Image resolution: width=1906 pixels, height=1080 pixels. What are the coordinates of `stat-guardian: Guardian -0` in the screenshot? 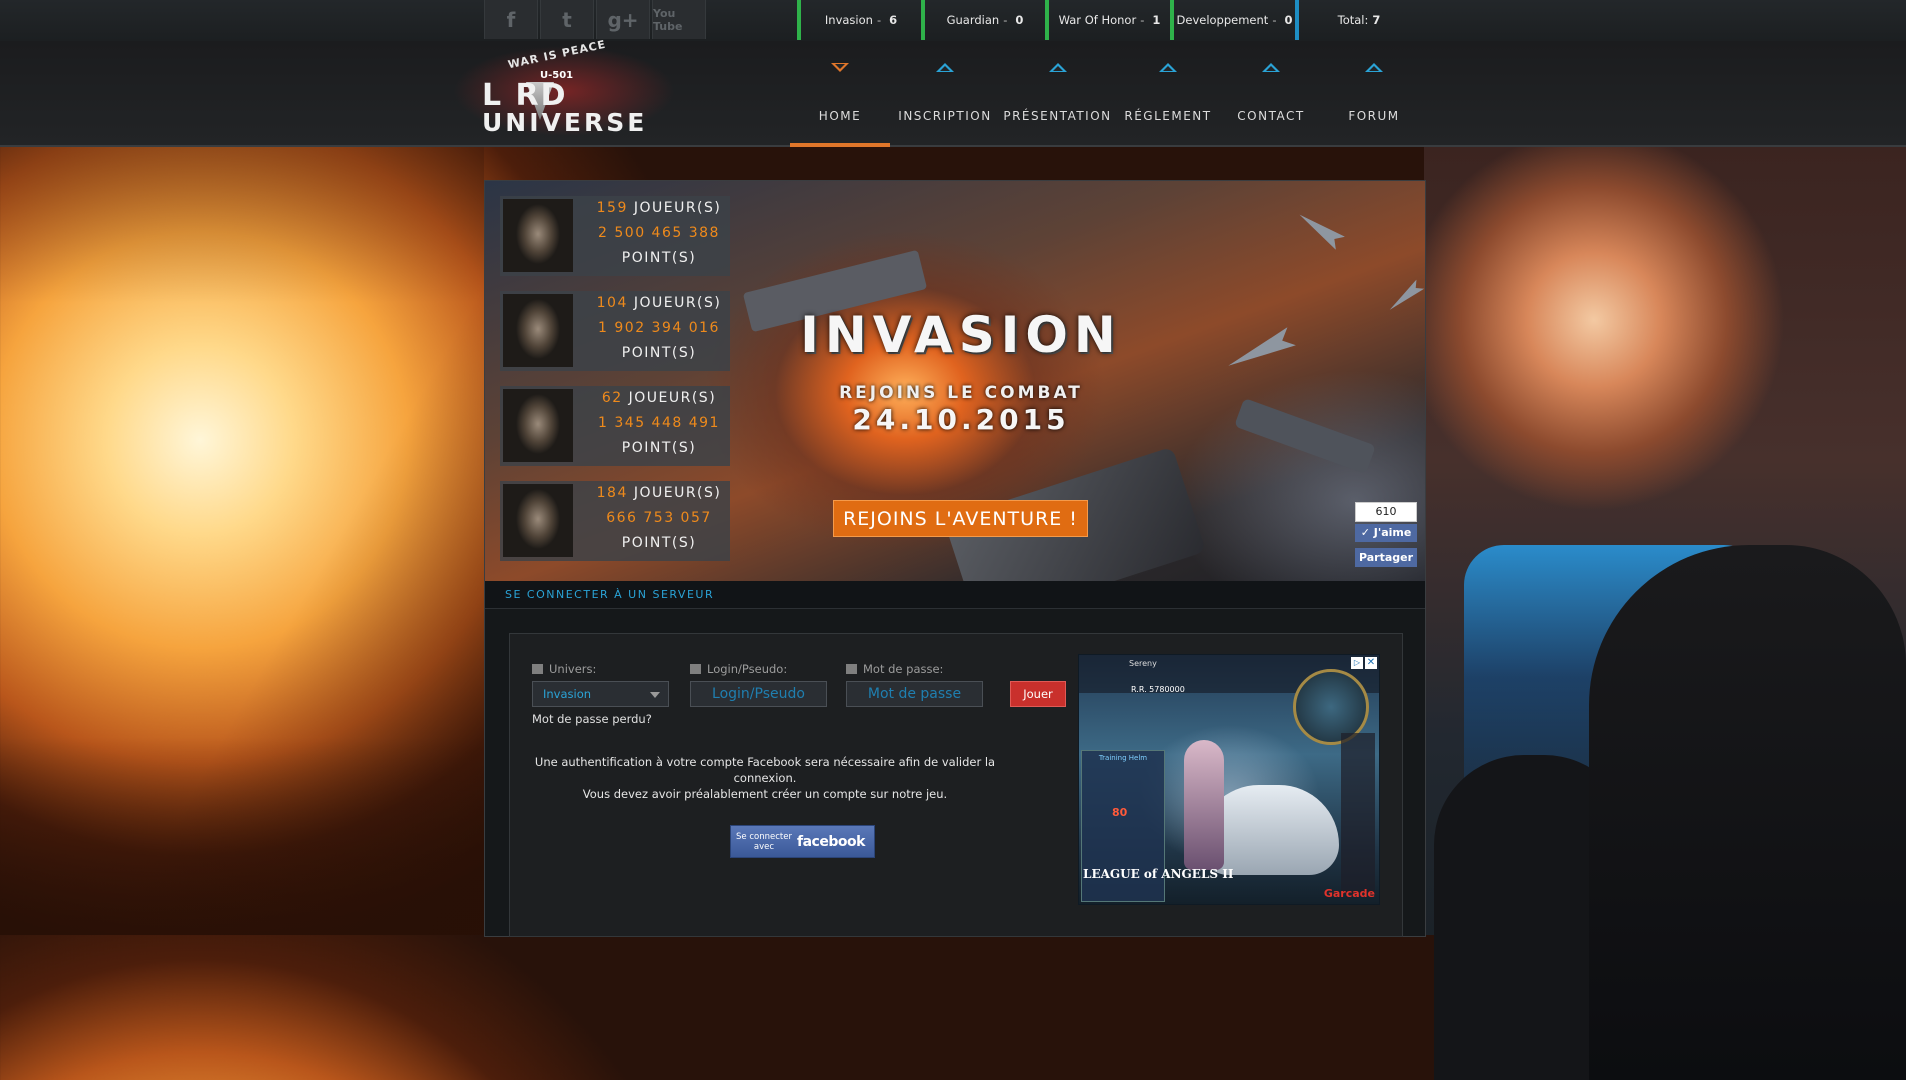 It's located at (983, 20).